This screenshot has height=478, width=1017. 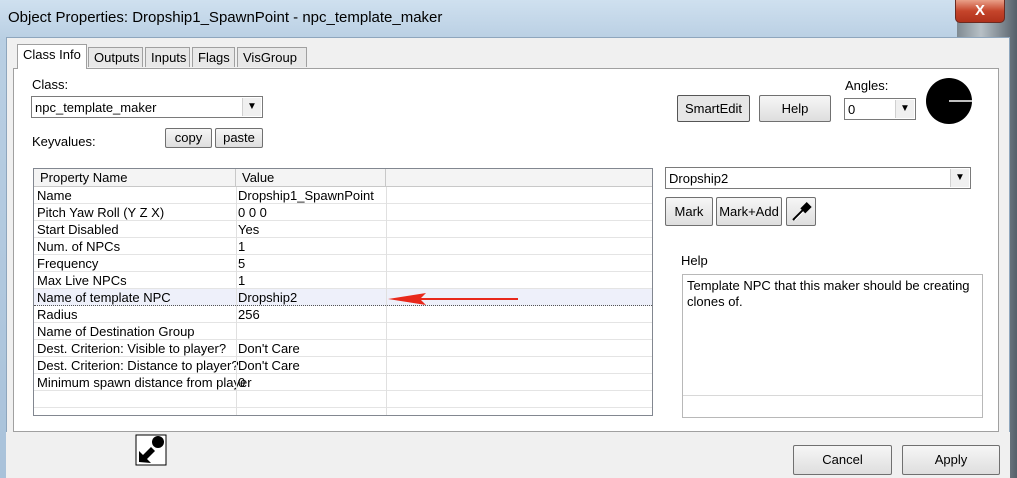 I want to click on class-select-value: npc_template_maker, so click(x=96, y=107).